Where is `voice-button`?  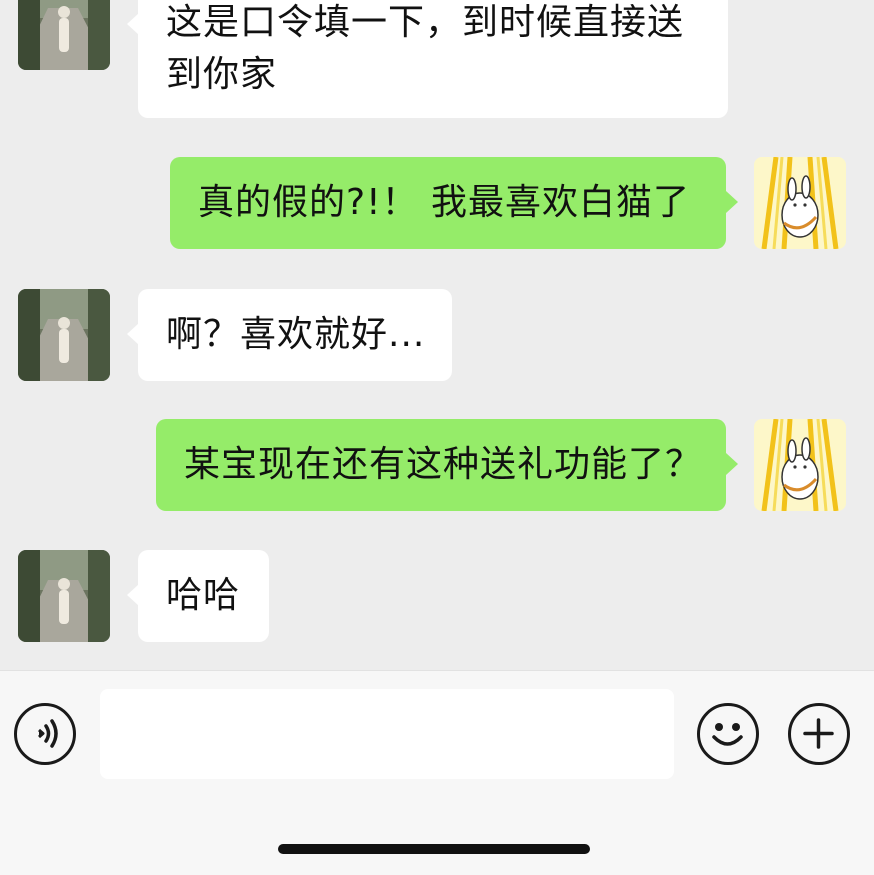
voice-button is located at coordinates (45, 734).